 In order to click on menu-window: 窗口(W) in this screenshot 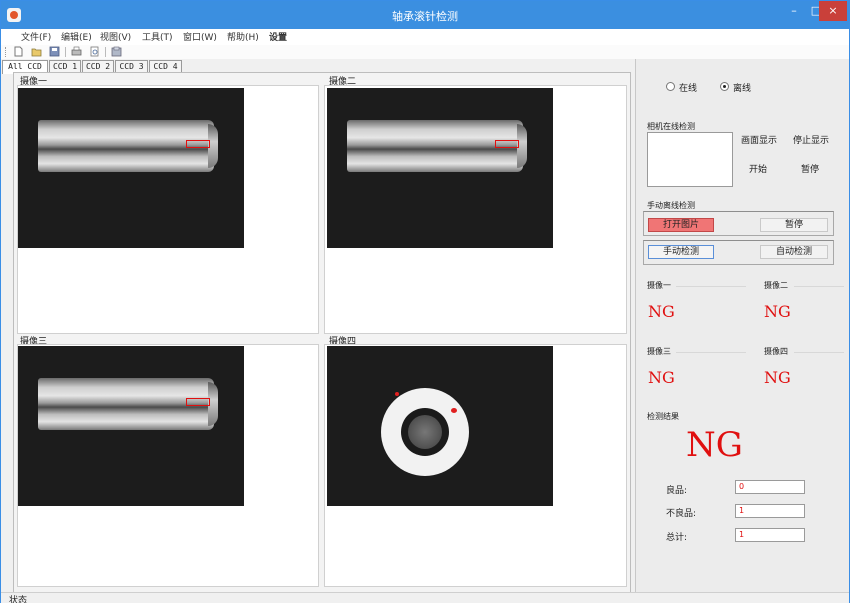, I will do `click(200, 36)`.